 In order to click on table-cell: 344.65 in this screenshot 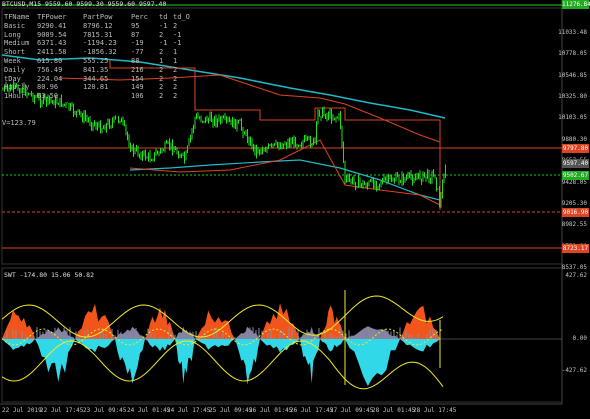, I will do `click(96, 78)`.